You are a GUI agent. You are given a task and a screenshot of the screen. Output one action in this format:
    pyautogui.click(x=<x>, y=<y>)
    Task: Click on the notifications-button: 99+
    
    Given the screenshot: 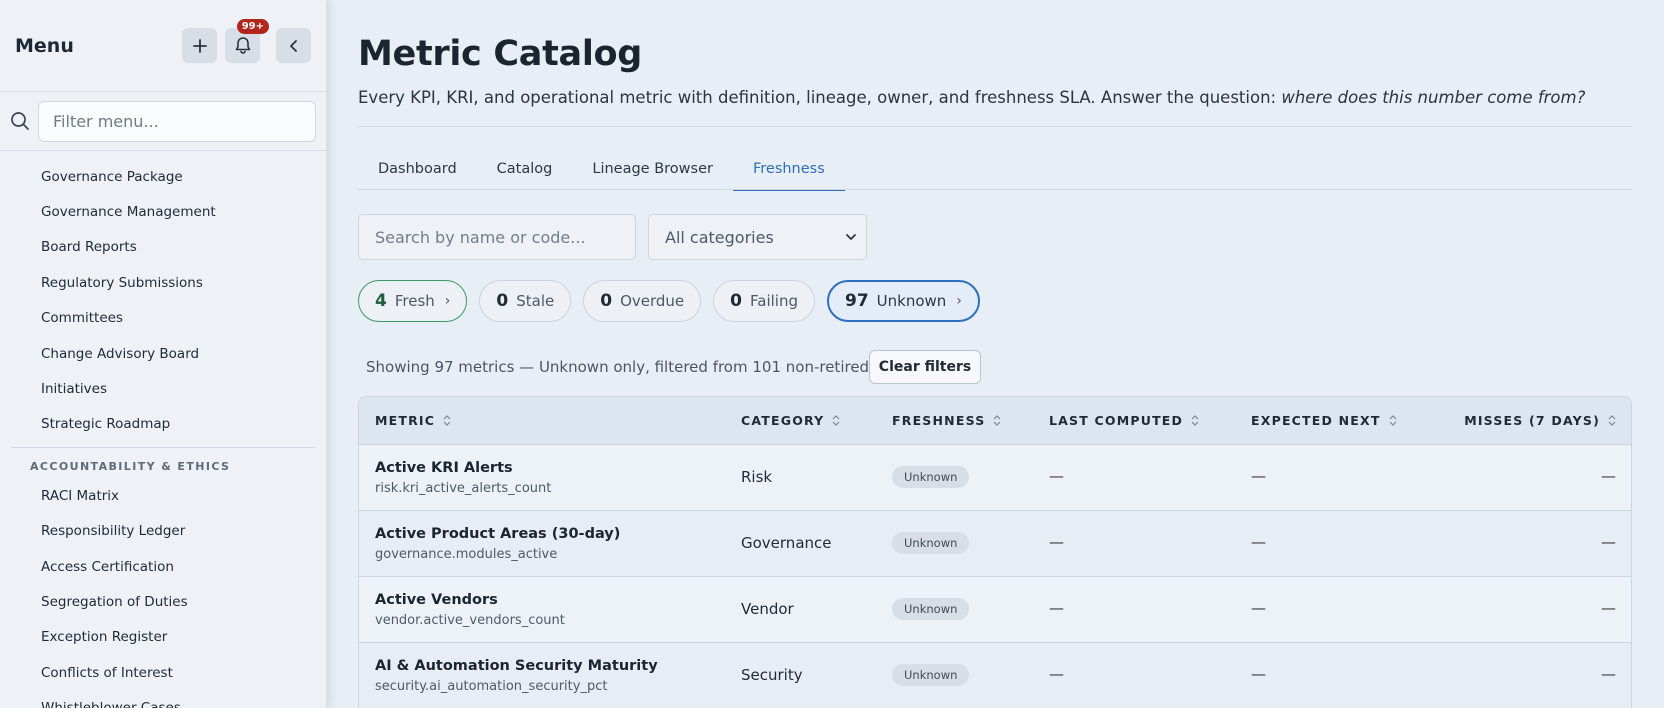 What is the action you would take?
    pyautogui.click(x=247, y=41)
    